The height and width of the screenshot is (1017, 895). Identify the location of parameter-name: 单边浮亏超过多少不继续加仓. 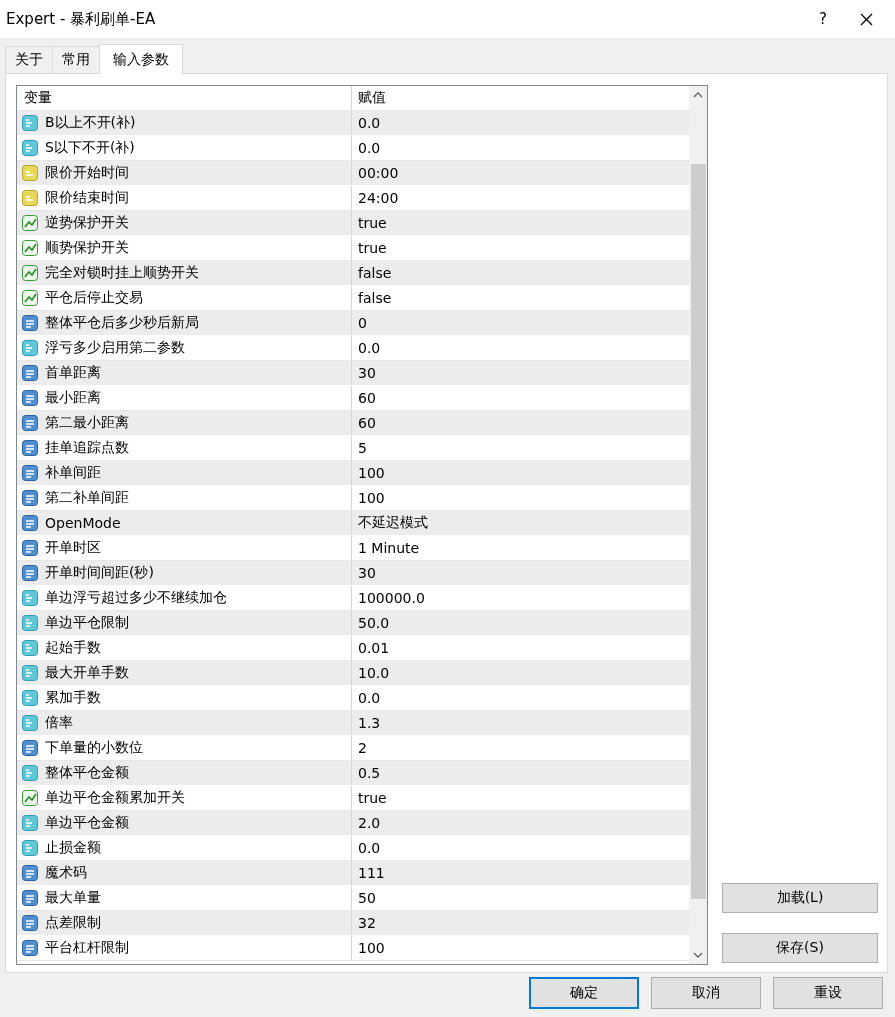
(136, 598).